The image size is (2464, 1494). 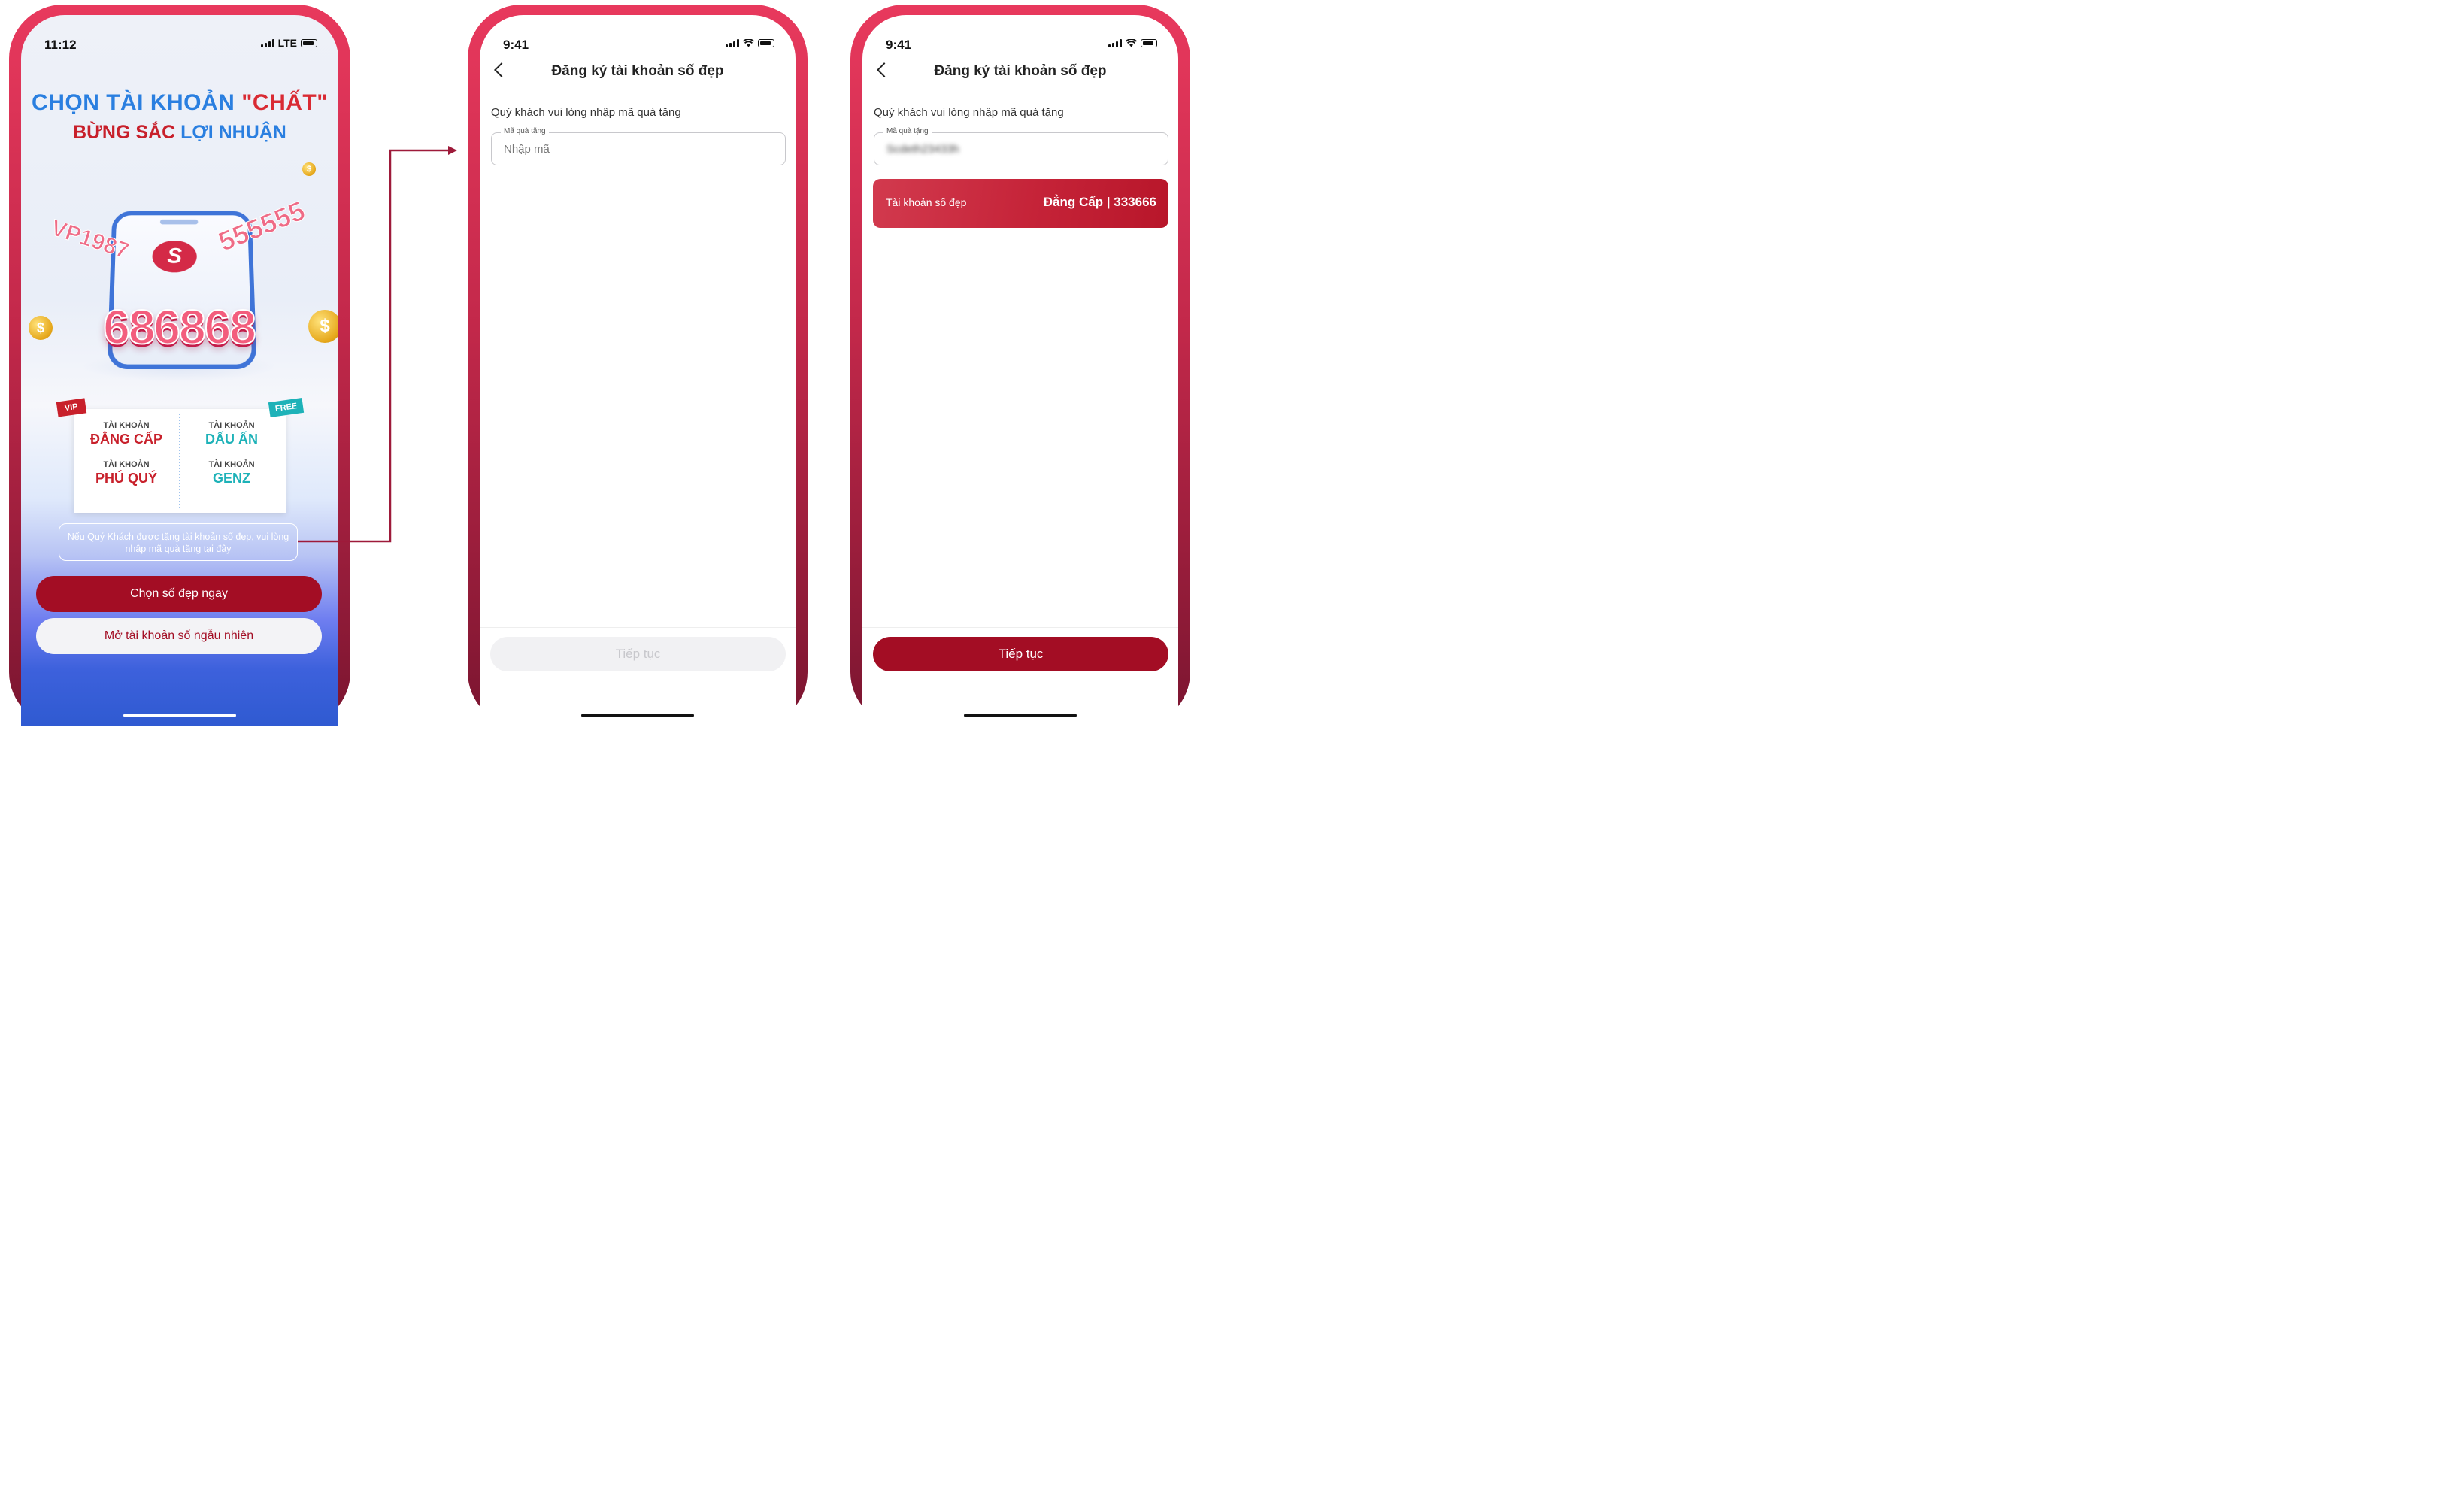 What do you see at coordinates (231, 440) in the screenshot?
I see `ticket-cell-value: DẤU ẤN` at bounding box center [231, 440].